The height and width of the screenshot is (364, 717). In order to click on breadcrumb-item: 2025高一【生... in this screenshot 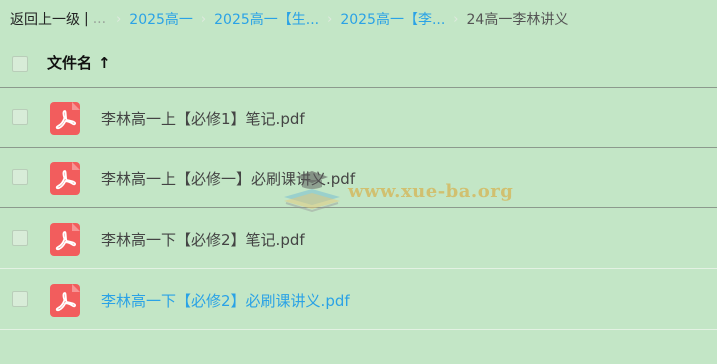, I will do `click(266, 19)`.